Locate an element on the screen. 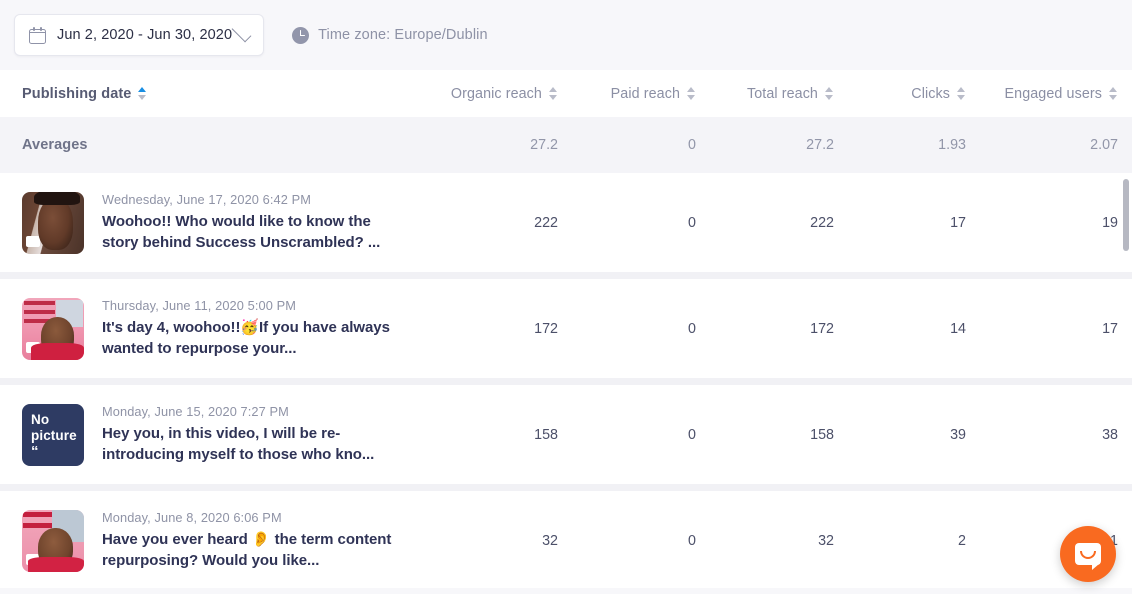 The height and width of the screenshot is (594, 1132). quote-icon: “ is located at coordinates (35, 451).